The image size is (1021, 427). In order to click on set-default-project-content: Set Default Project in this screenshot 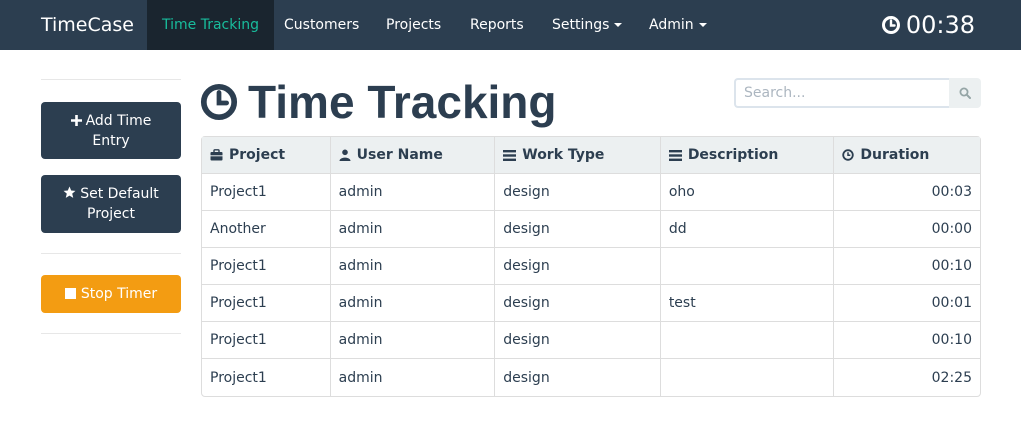, I will do `click(111, 204)`.